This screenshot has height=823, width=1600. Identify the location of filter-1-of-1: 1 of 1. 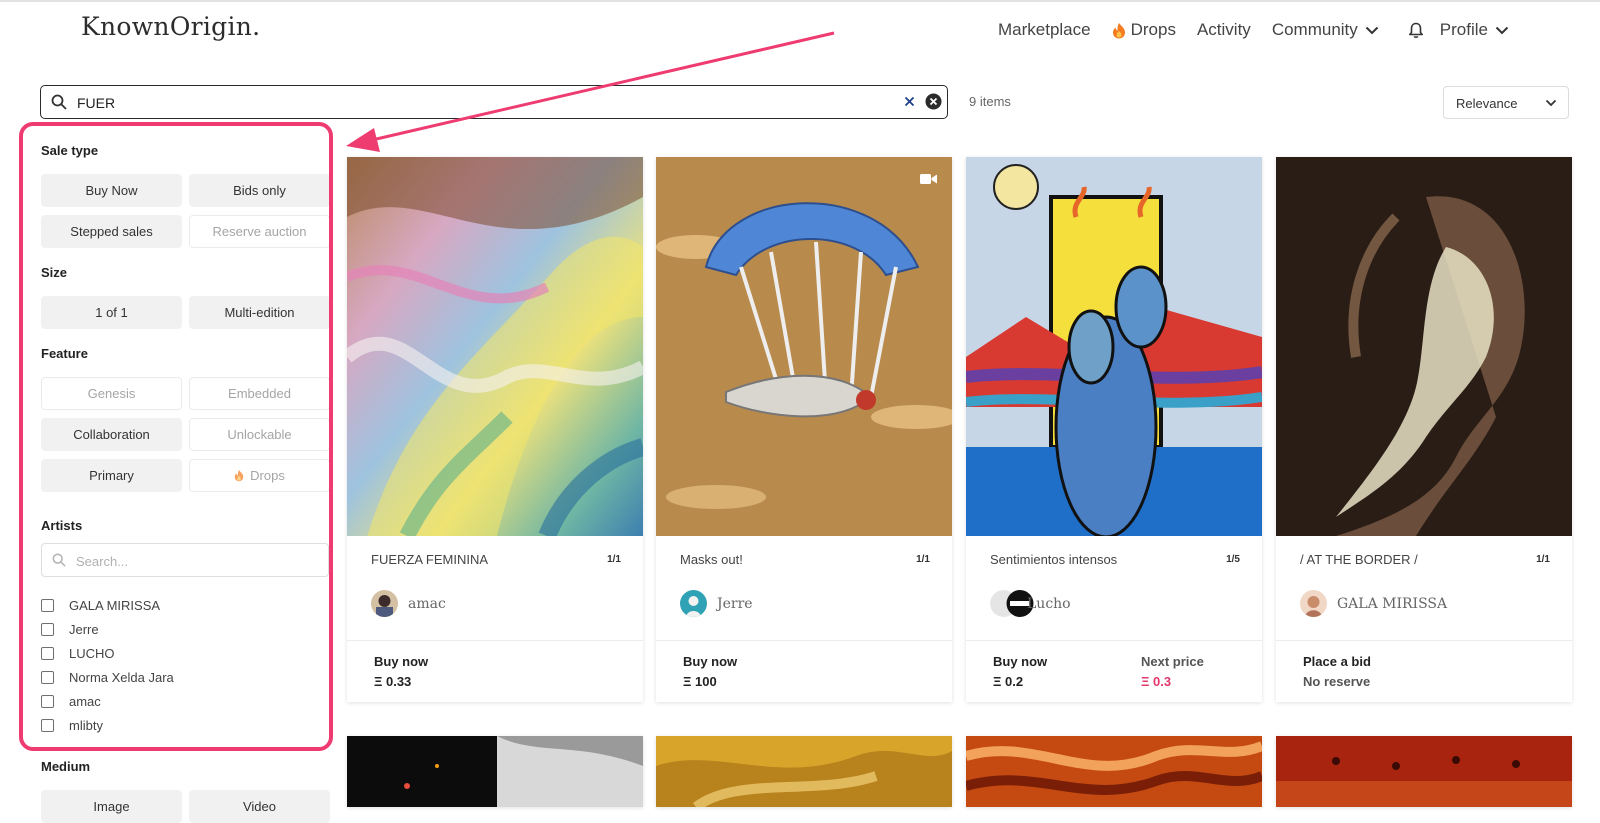
(111, 312).